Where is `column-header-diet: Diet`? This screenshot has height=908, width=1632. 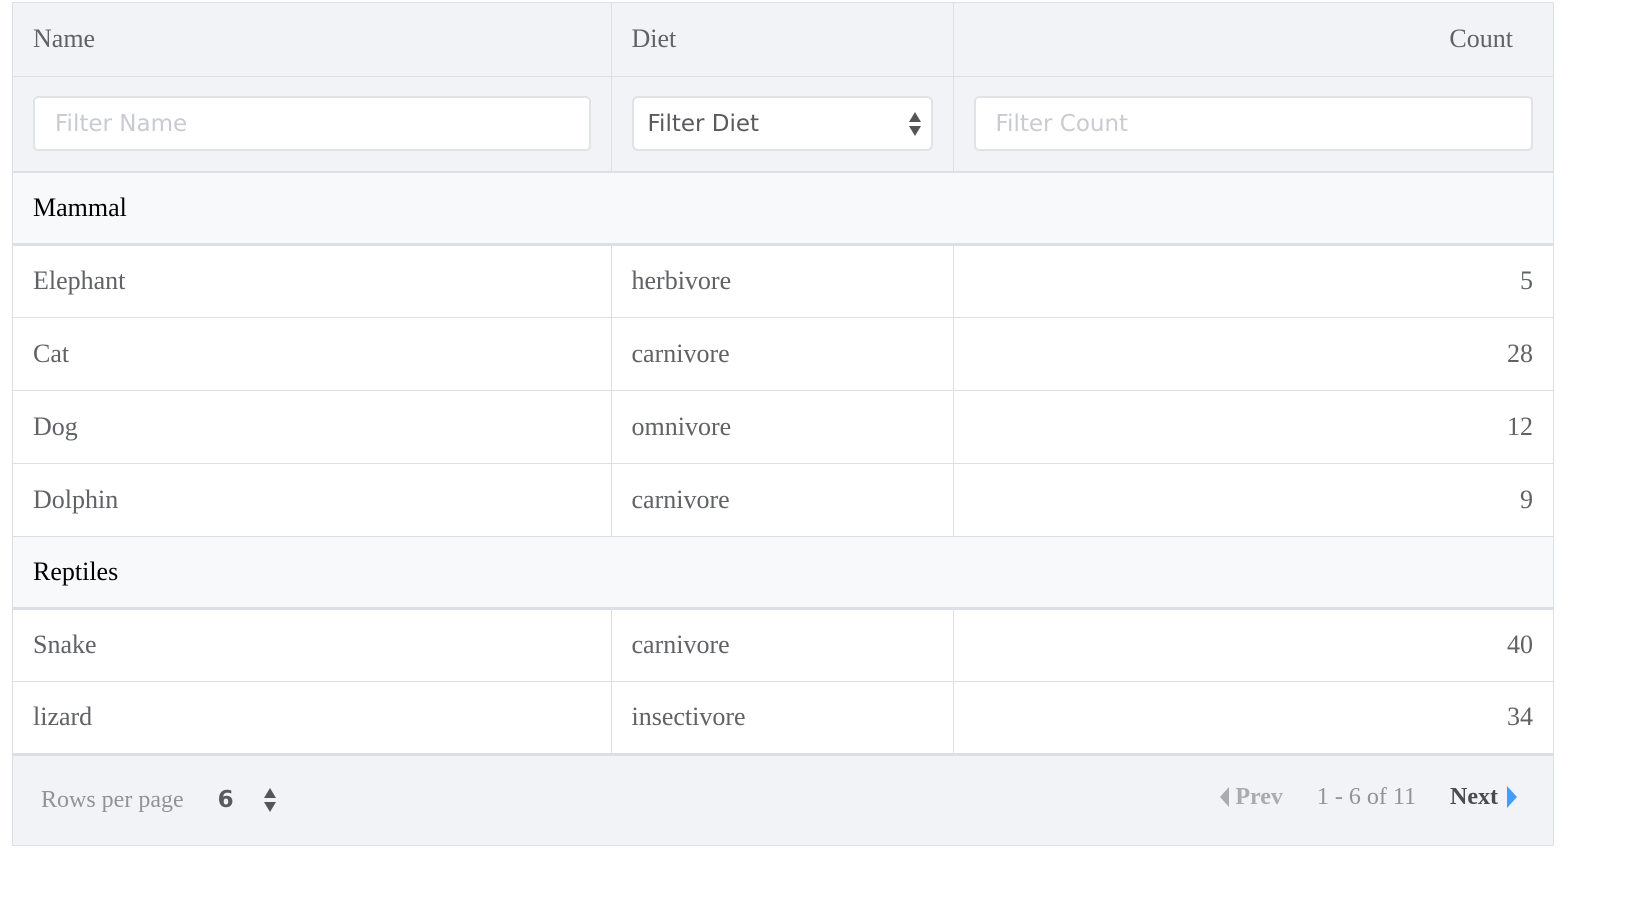
column-header-diet: Diet is located at coordinates (782, 40).